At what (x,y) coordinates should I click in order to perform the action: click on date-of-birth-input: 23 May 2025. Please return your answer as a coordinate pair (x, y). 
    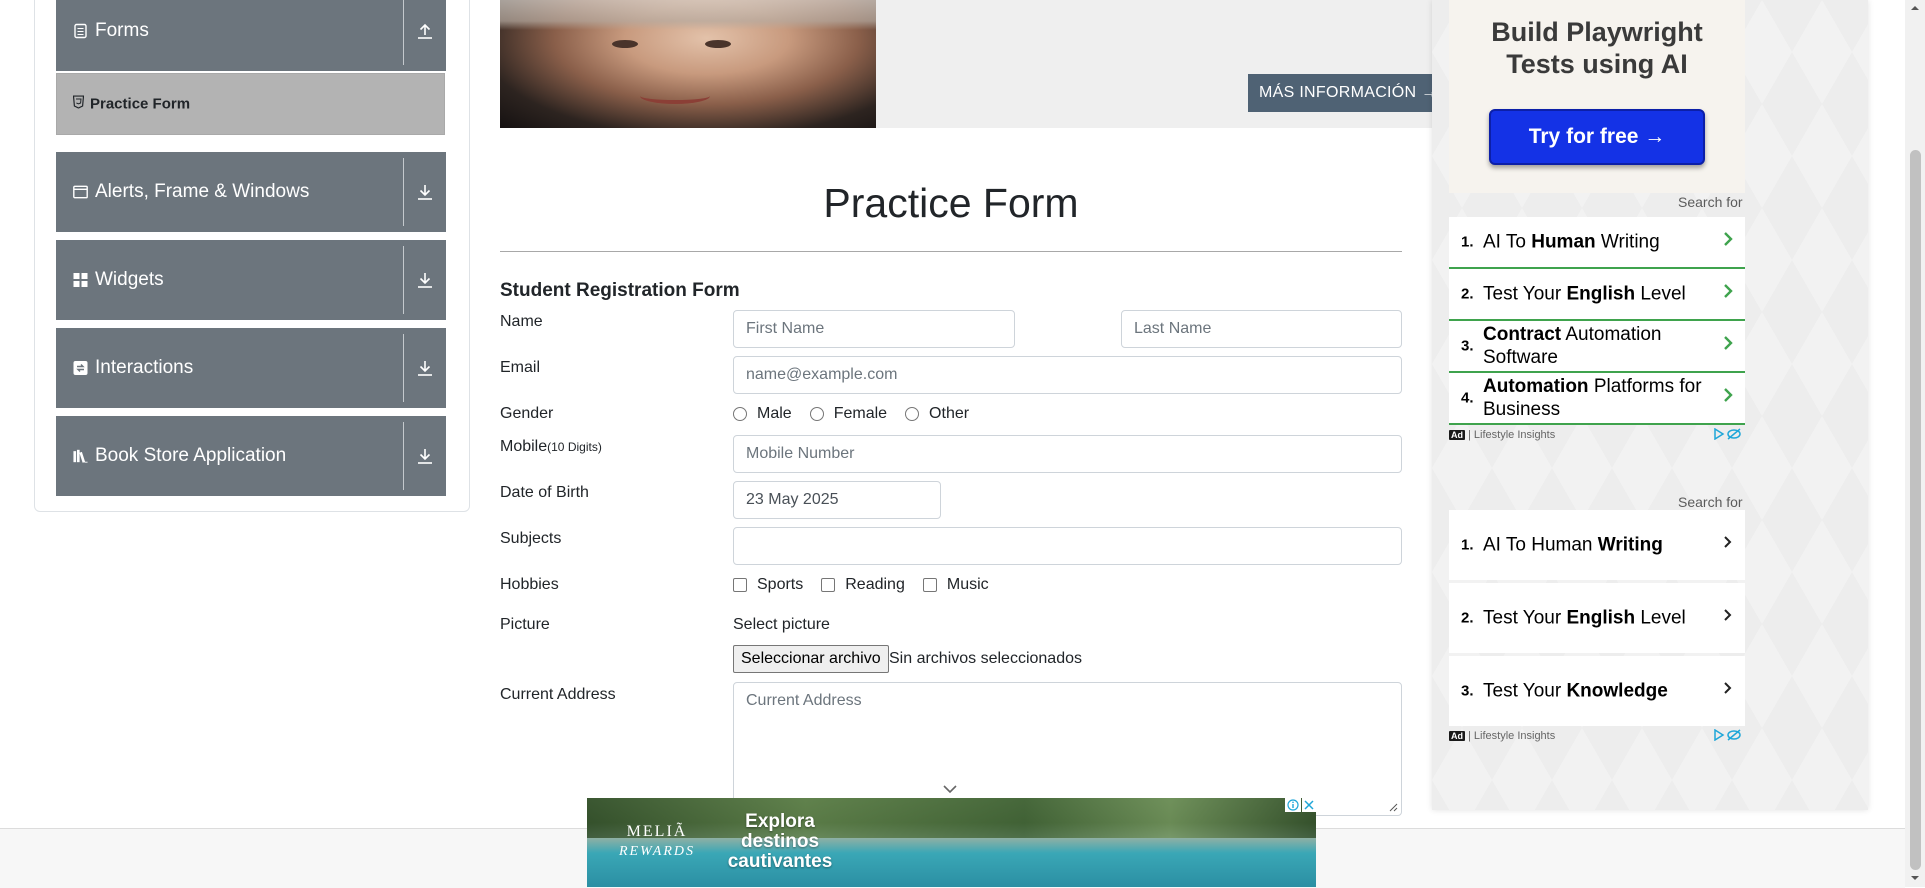
    Looking at the image, I should click on (837, 500).